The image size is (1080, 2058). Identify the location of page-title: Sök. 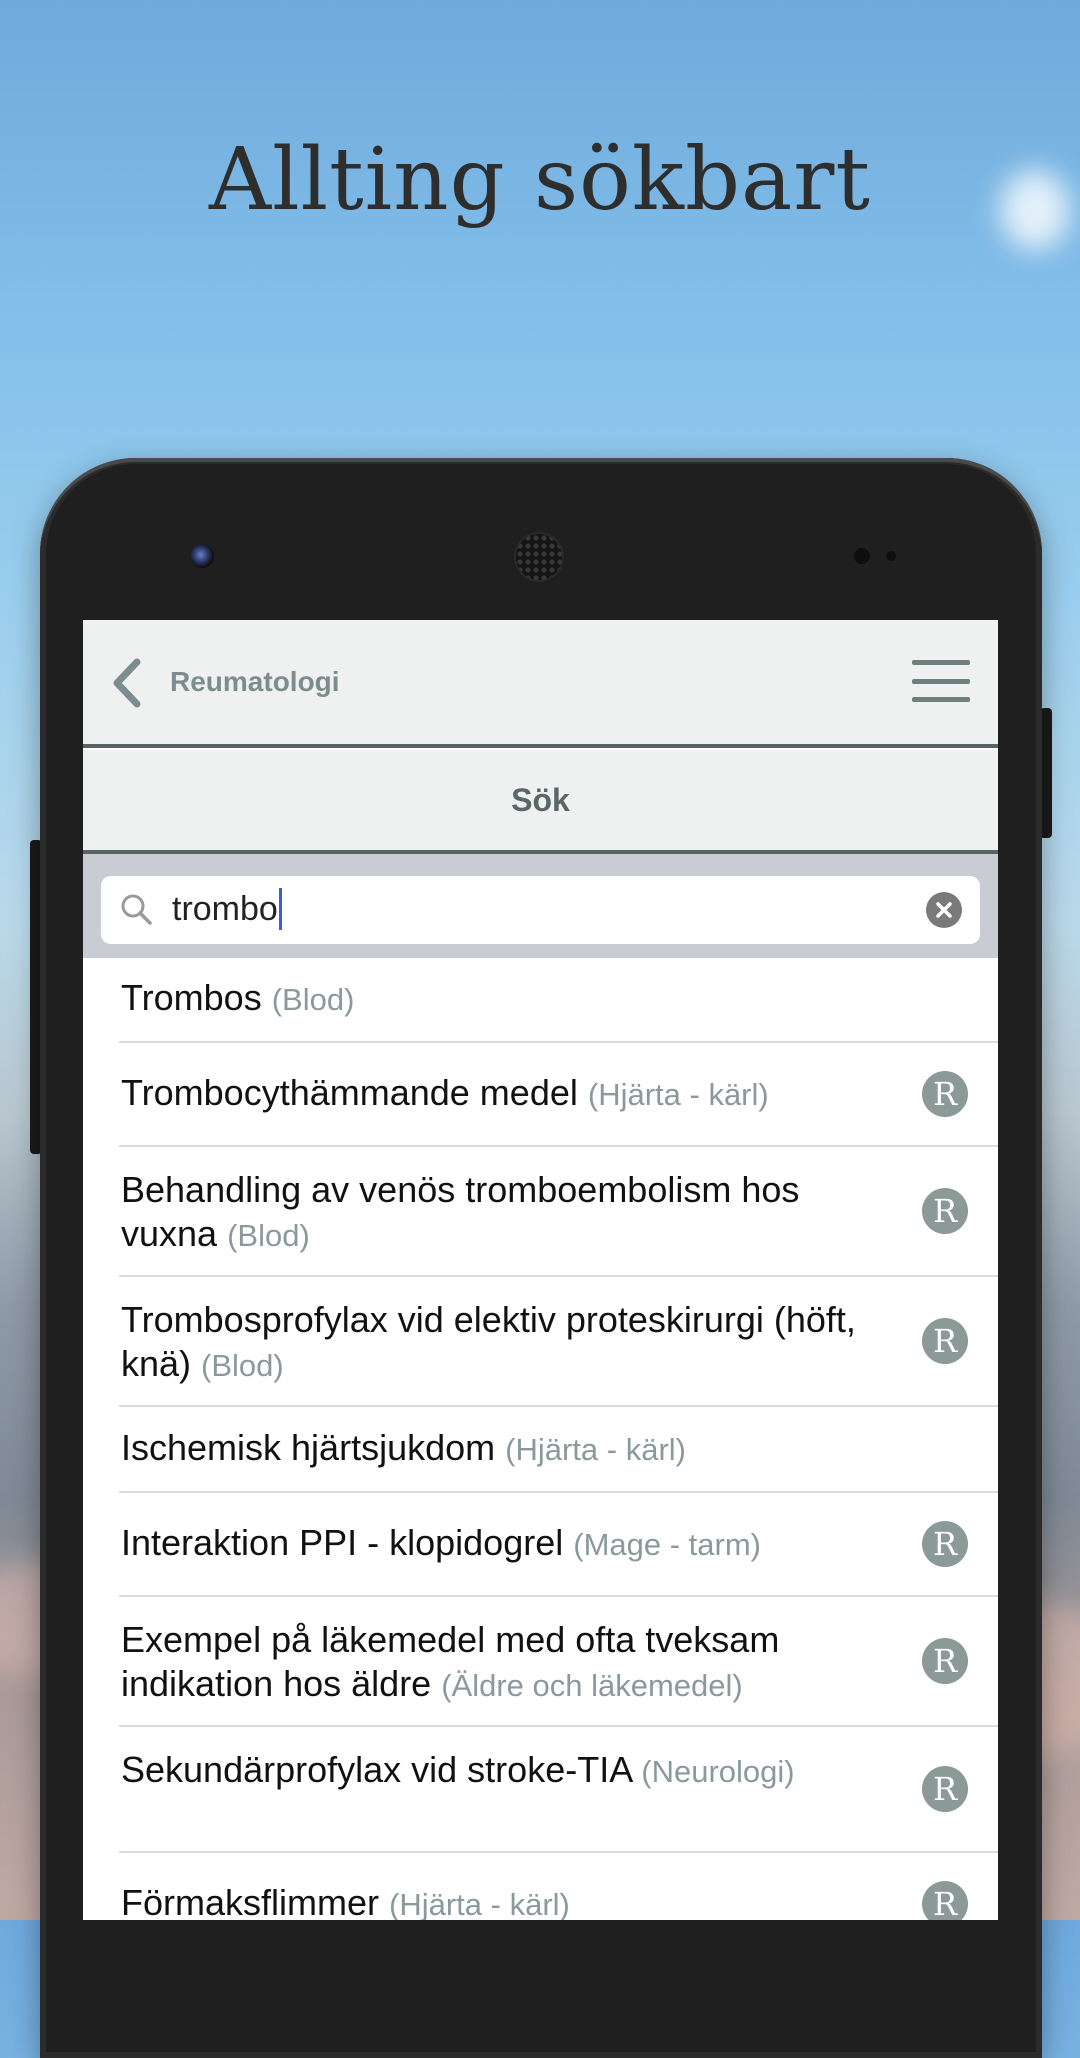
(540, 802).